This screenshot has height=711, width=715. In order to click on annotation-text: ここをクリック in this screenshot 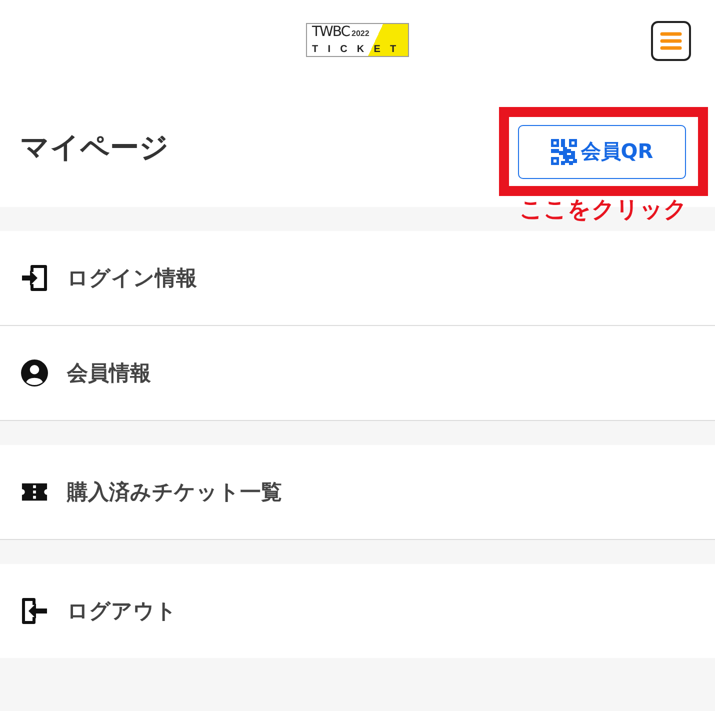, I will do `click(604, 210)`.